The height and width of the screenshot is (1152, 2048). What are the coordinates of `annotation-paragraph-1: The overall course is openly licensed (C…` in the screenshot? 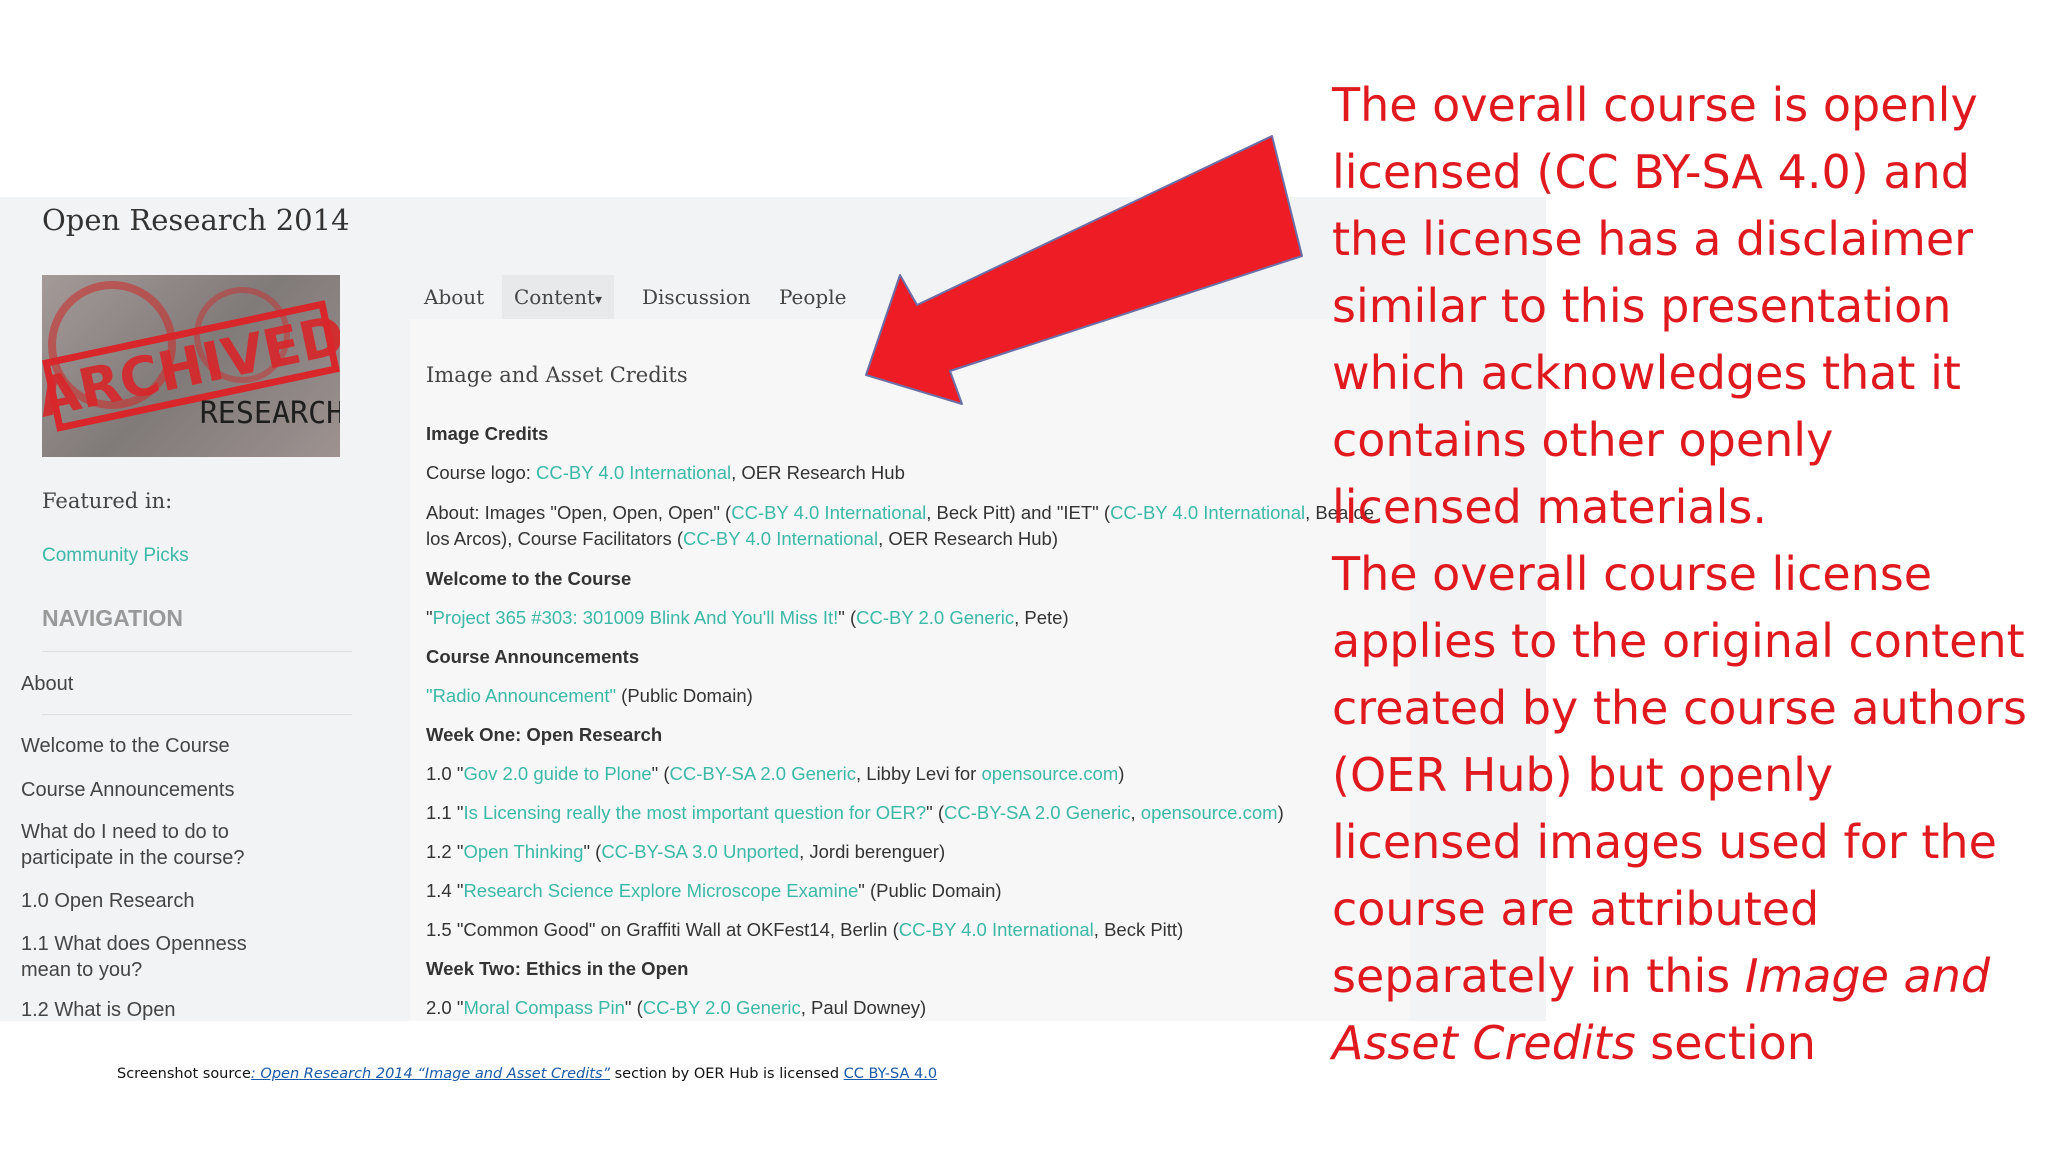 It's located at (1655, 306).